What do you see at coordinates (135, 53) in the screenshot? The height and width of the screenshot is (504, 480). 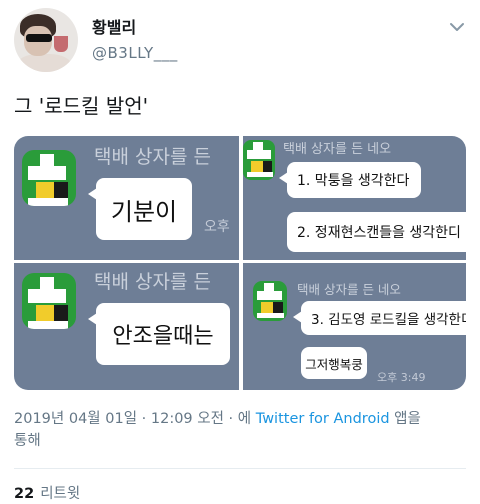 I see `author-handle: @B3LLY___` at bounding box center [135, 53].